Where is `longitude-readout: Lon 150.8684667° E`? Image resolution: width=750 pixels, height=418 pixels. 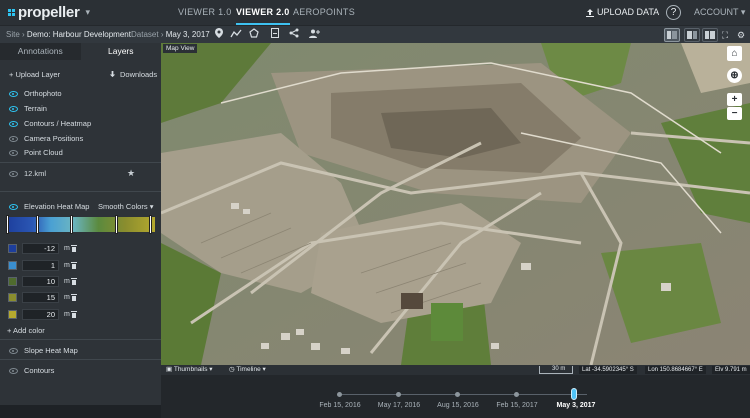 longitude-readout: Lon 150.8684667° E is located at coordinates (675, 370).